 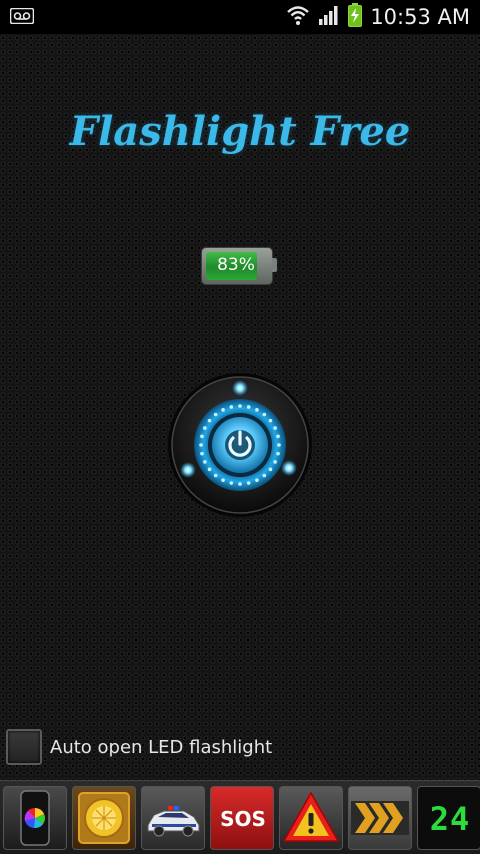 I want to click on tile-digital-clock: 24, so click(x=448, y=818).